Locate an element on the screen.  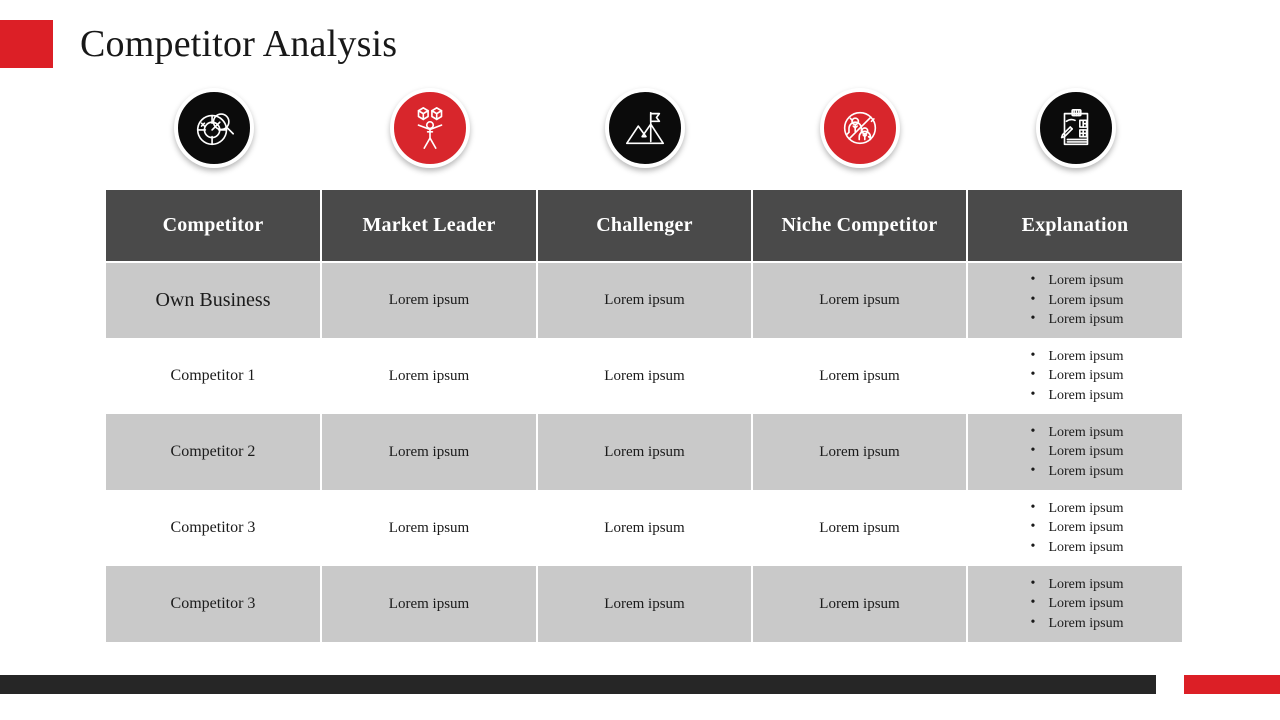
report-analysis-icon is located at coordinates (1076, 128).